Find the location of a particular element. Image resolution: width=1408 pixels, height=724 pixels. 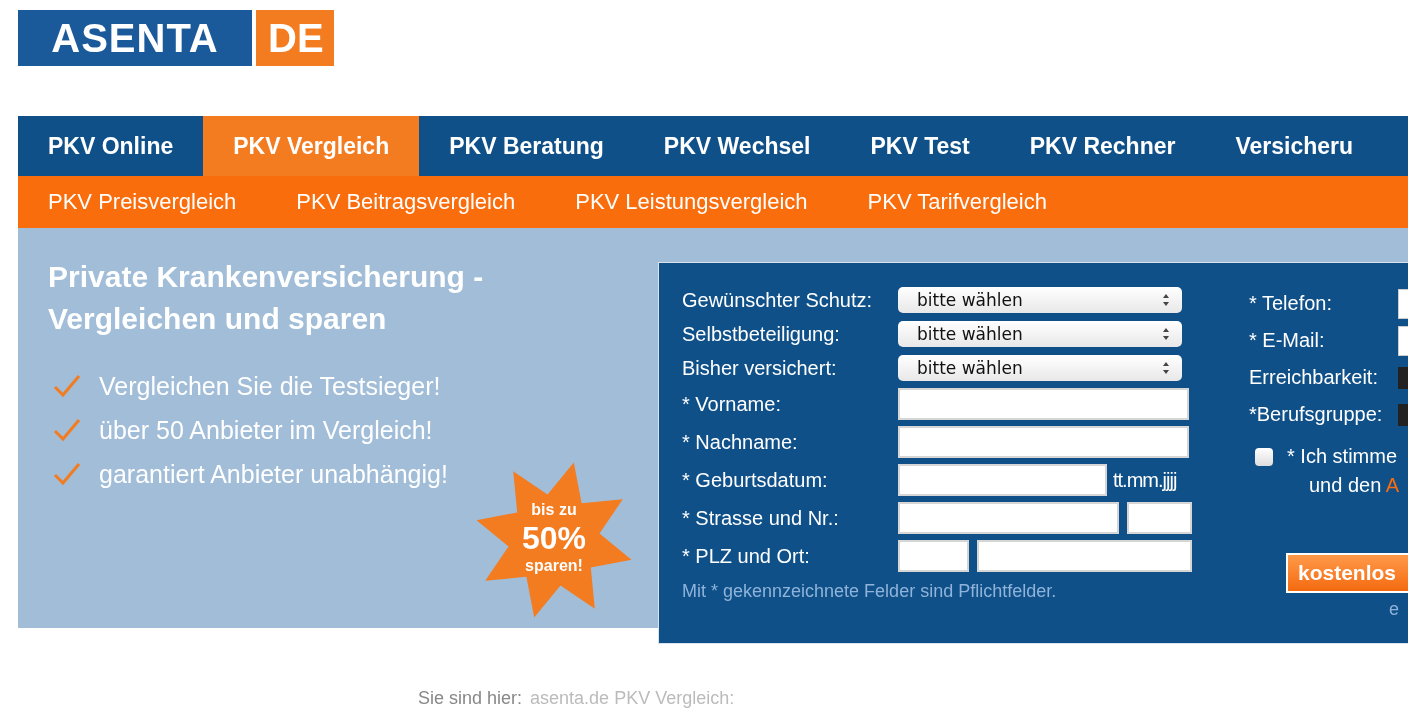

field-label: Bisher versichert: is located at coordinates (760, 368).